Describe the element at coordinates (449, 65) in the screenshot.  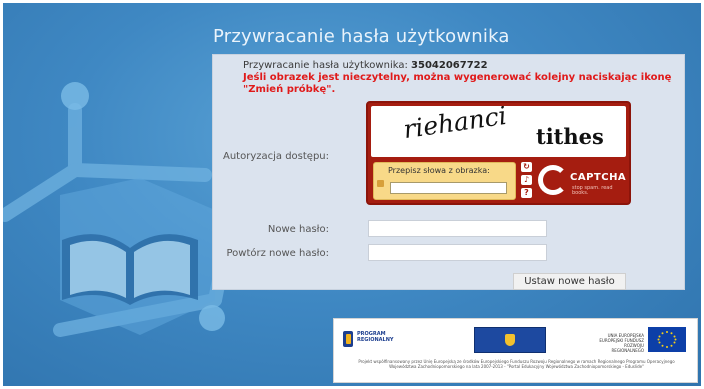
I see `user-id: 35042067722` at that location.